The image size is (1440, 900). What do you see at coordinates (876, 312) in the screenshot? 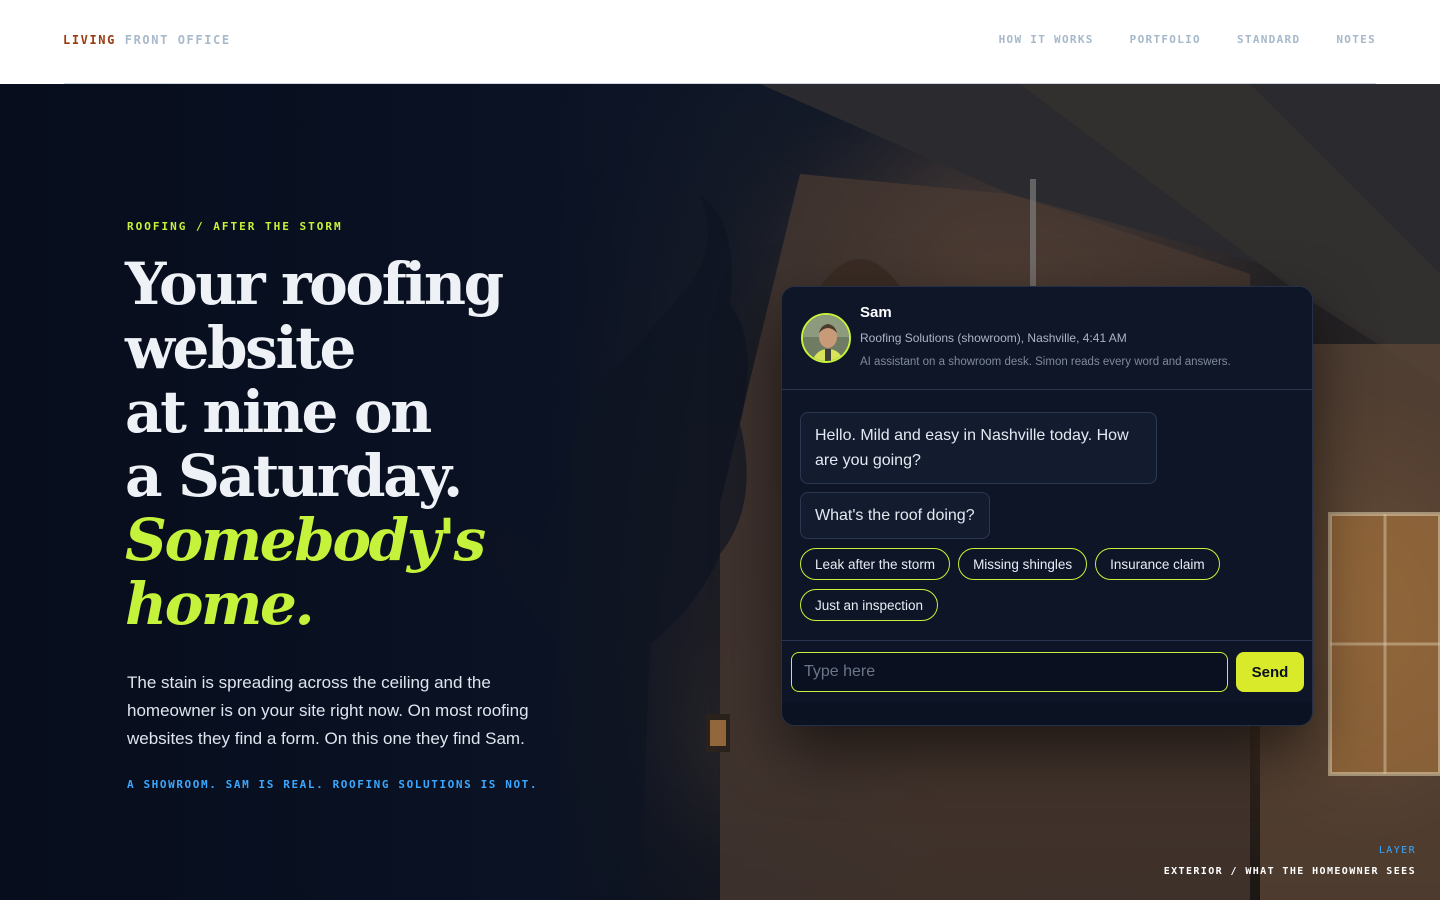
I see `agent-name: Sam` at bounding box center [876, 312].